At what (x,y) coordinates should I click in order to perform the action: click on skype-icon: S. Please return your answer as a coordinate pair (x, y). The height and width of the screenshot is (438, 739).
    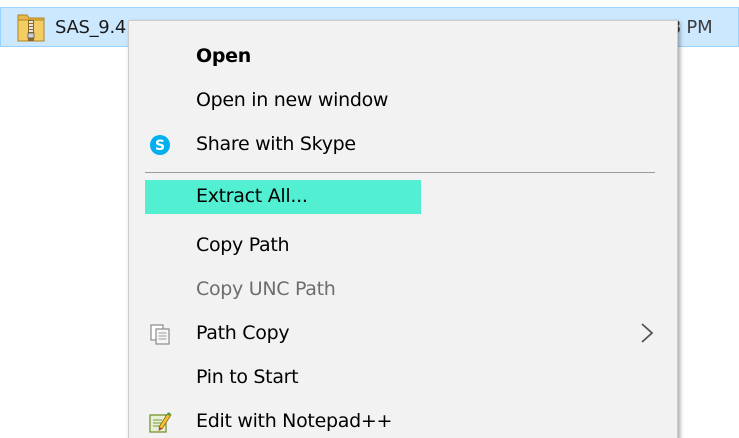
    Looking at the image, I should click on (160, 145).